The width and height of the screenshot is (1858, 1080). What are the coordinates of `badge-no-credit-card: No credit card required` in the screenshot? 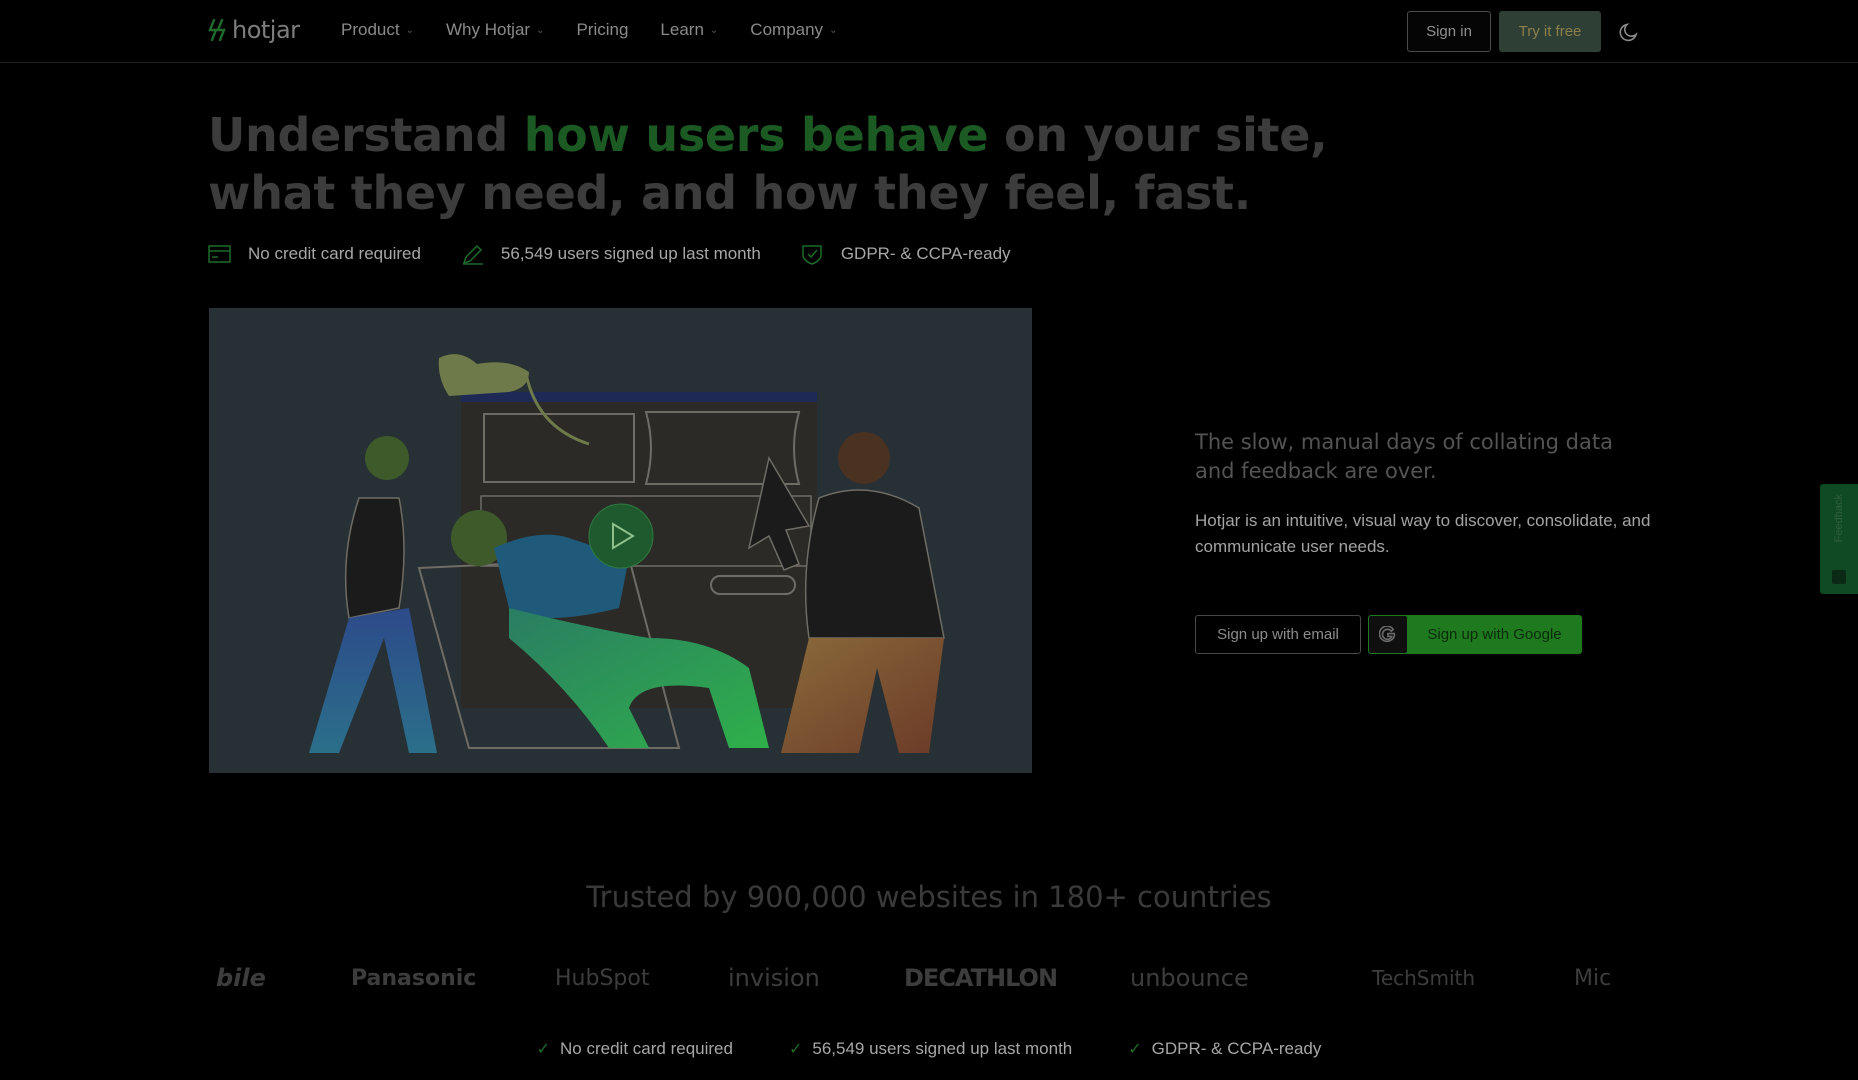 It's located at (314, 254).